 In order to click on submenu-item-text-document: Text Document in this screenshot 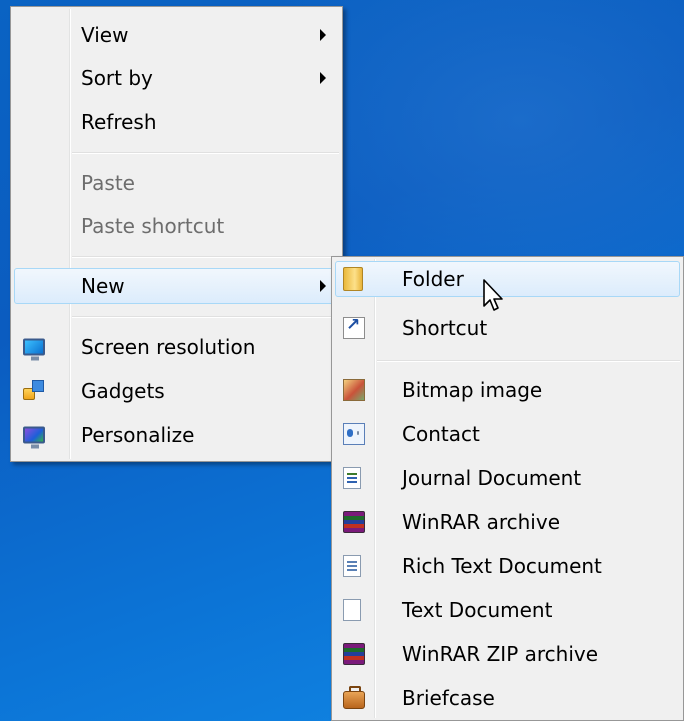, I will do `click(507, 610)`.